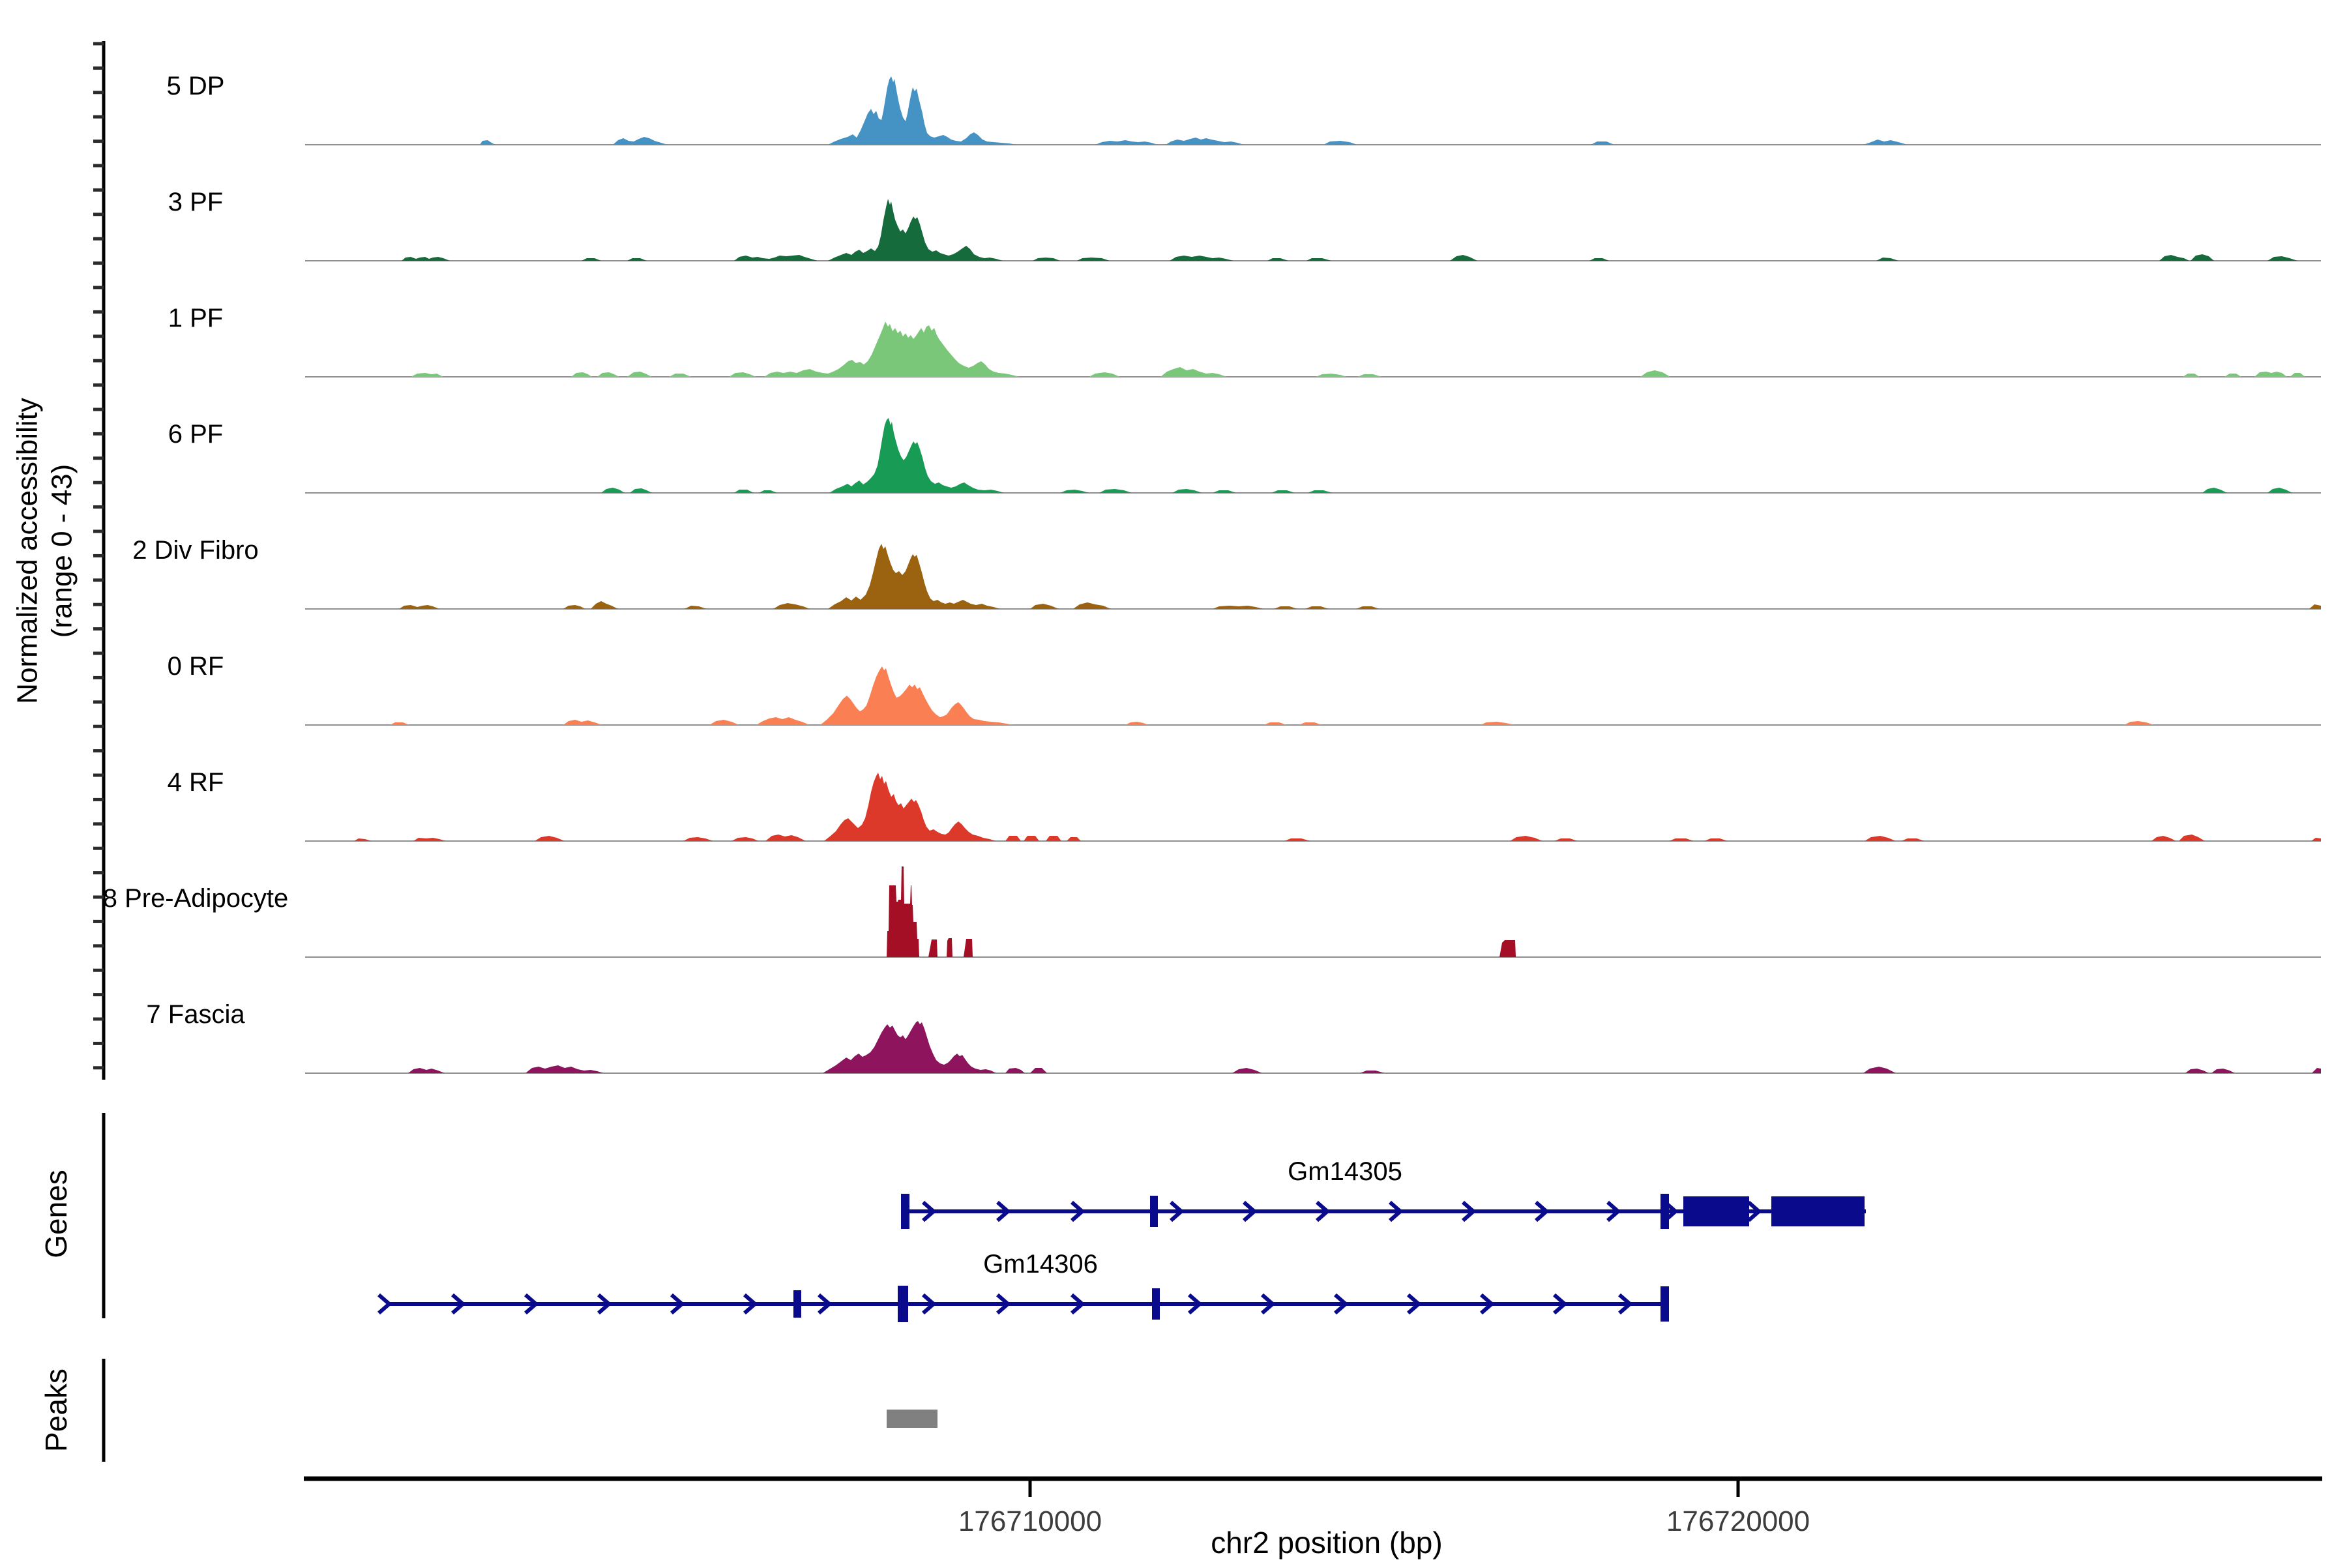 This screenshot has width=2347, height=1568. I want to click on peaks-section-label: Peaks, so click(56, 1410).